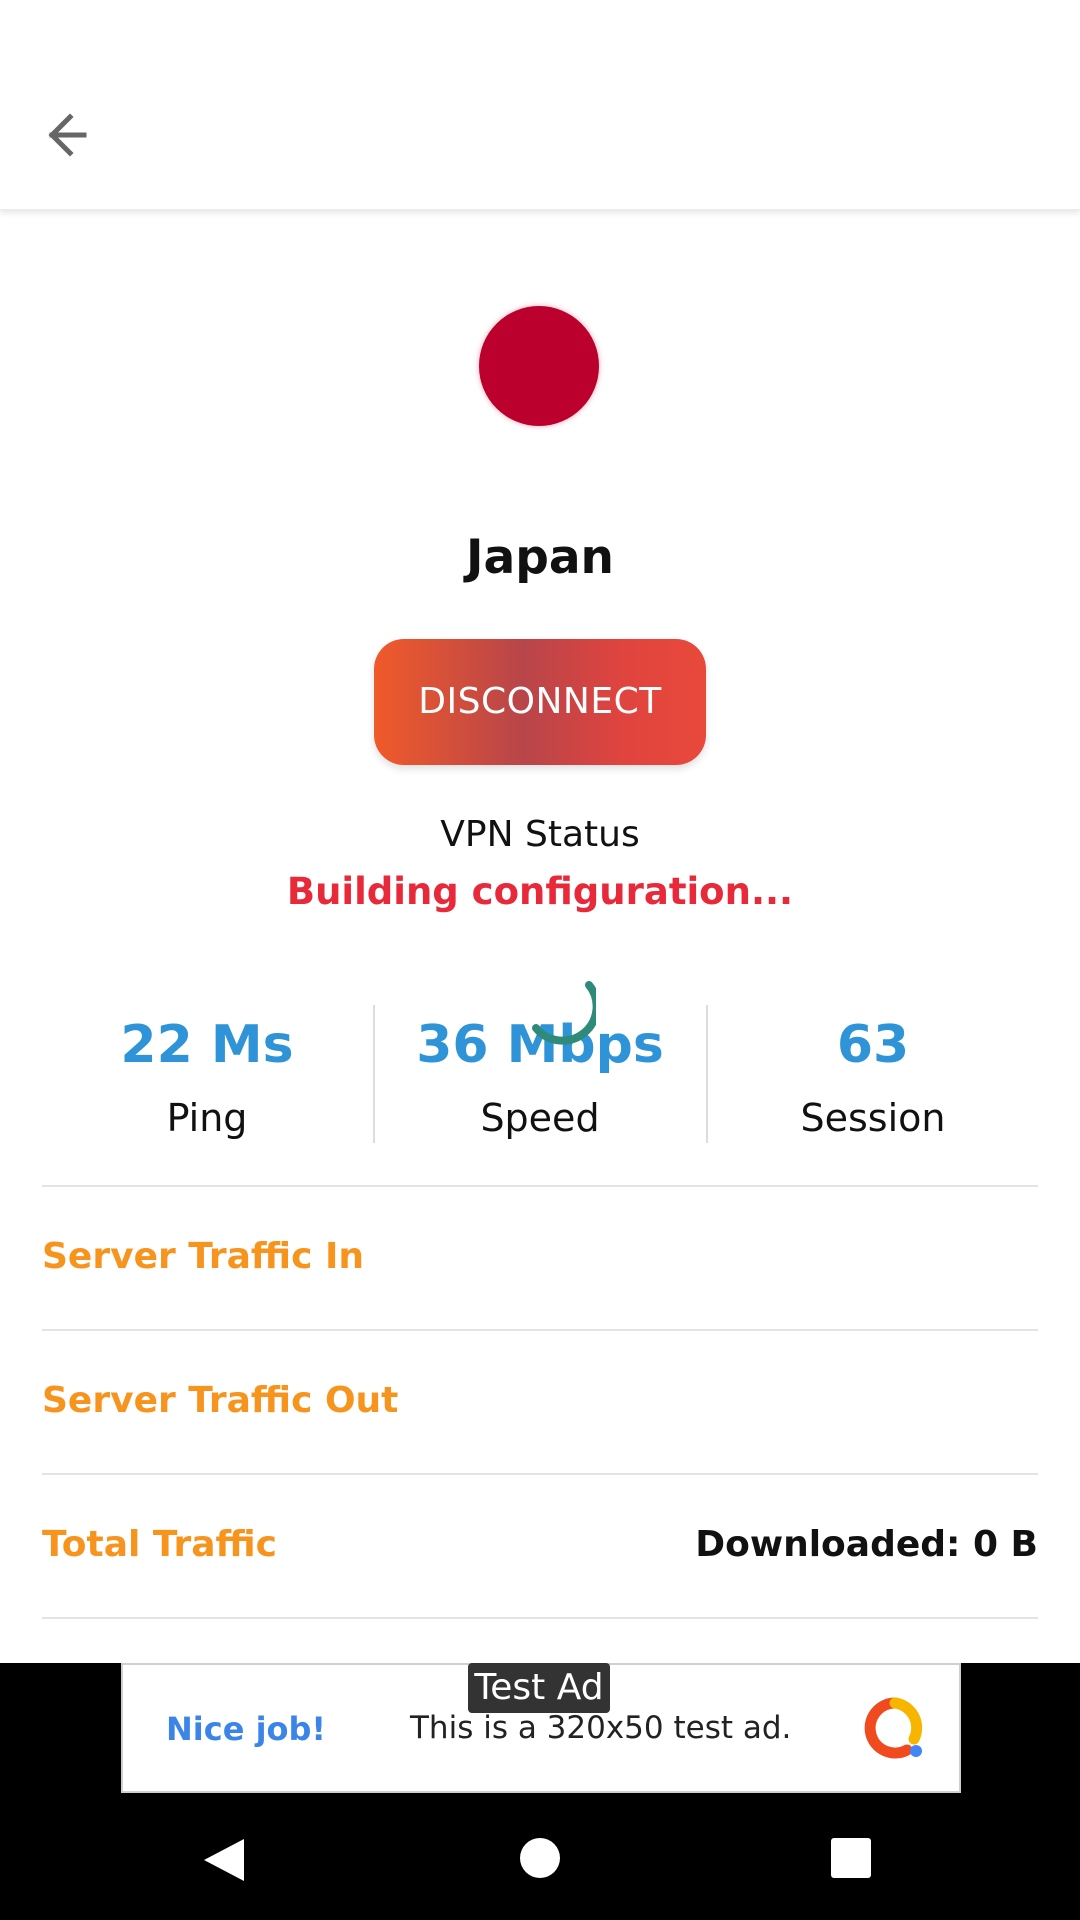 Image resolution: width=1080 pixels, height=1920 pixels. Describe the element at coordinates (866, 1544) in the screenshot. I see `total-traffic-value: Downloaded: 0 B` at that location.